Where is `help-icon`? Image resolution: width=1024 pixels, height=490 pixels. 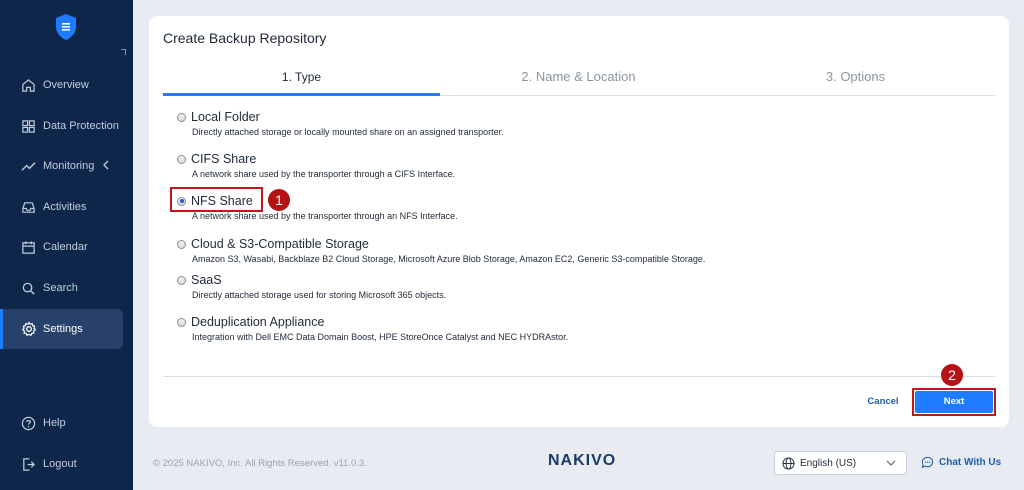
help-icon is located at coordinates (28, 423).